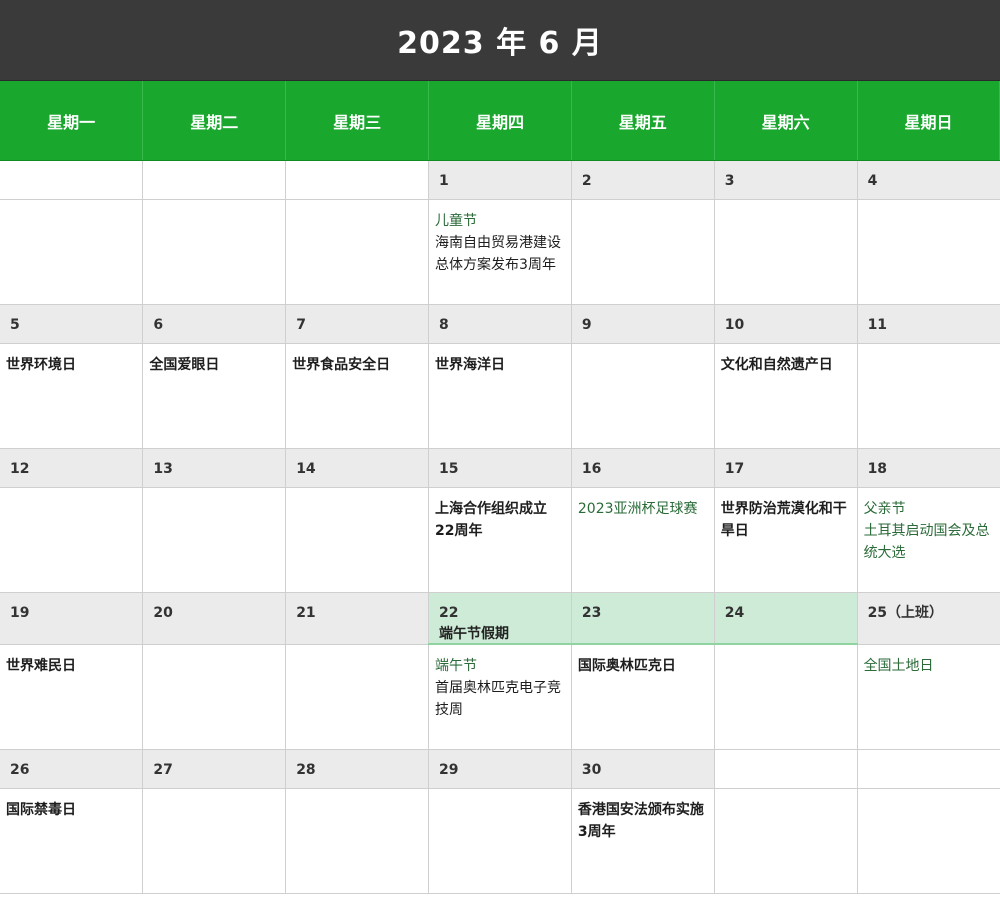  I want to click on event-text: 2023亚洲杯足球赛, so click(637, 509).